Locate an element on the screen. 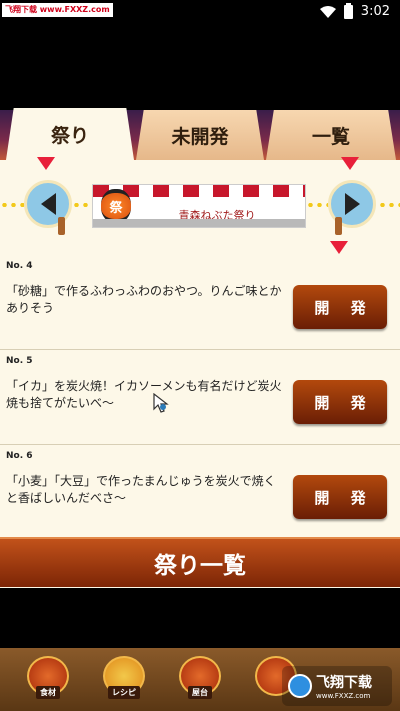 The width and height of the screenshot is (400, 711). item-number: No. 5 is located at coordinates (19, 361).